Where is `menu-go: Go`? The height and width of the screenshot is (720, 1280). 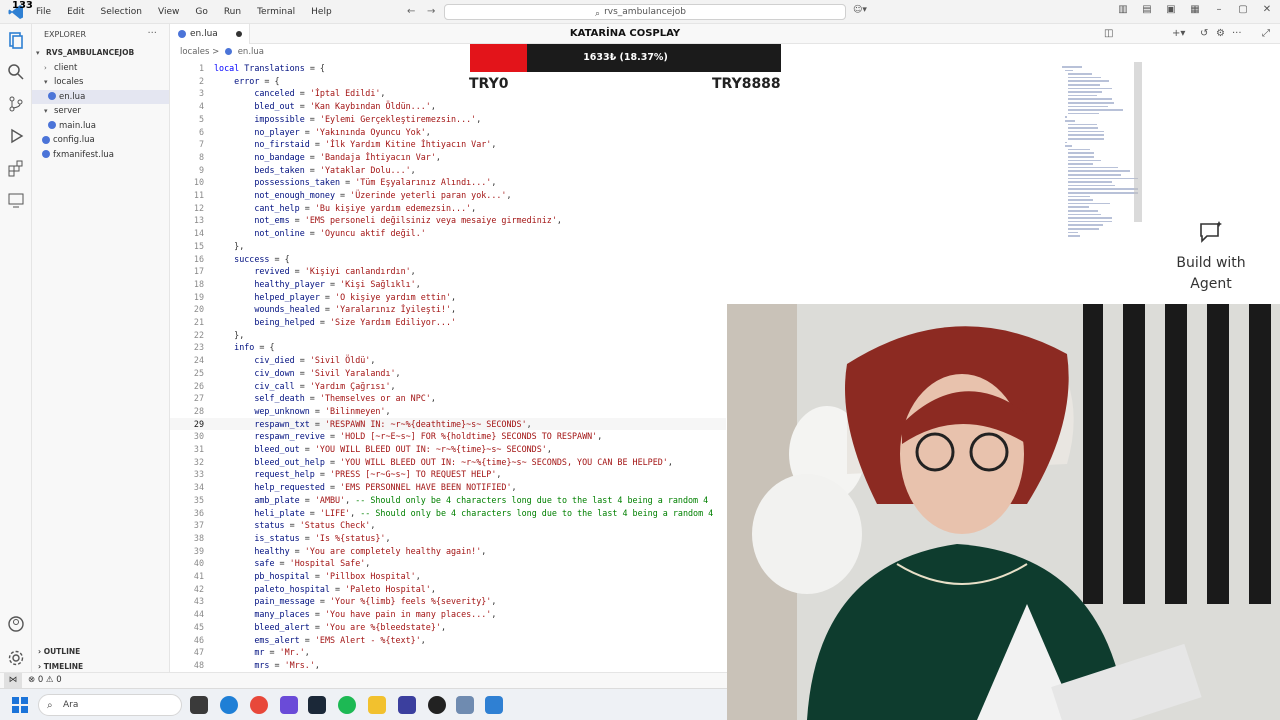 menu-go: Go is located at coordinates (201, 12).